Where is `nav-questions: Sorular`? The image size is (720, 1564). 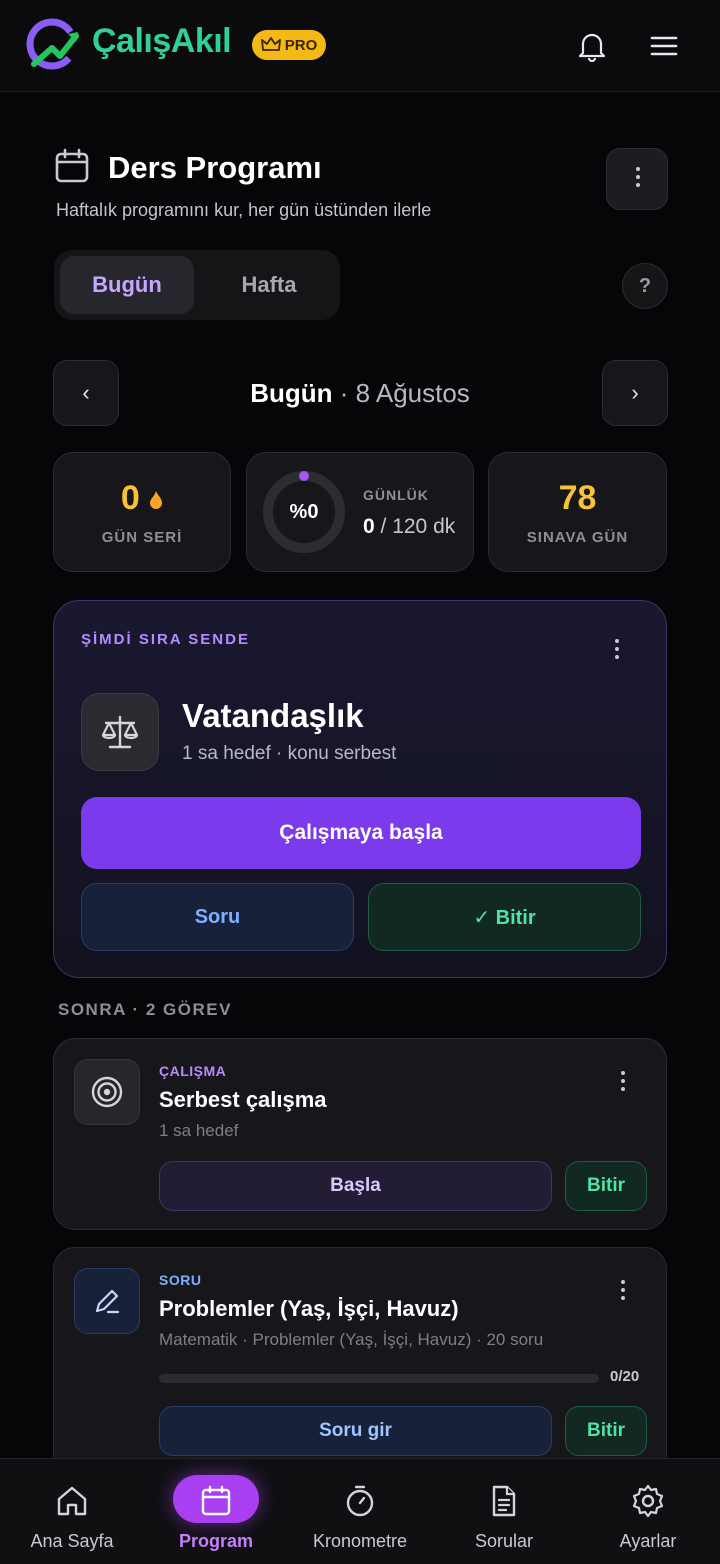 nav-questions: Sorular is located at coordinates (504, 1511).